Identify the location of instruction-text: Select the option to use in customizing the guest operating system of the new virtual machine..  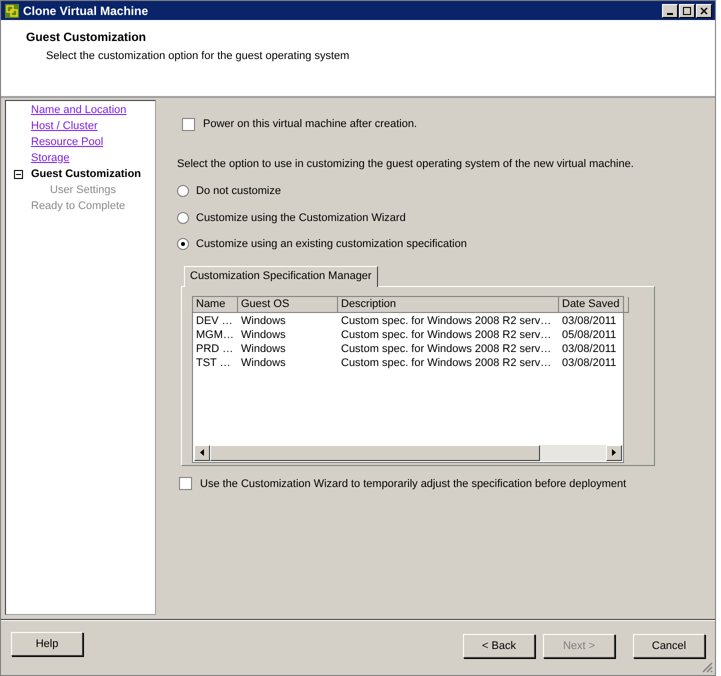
(406, 164).